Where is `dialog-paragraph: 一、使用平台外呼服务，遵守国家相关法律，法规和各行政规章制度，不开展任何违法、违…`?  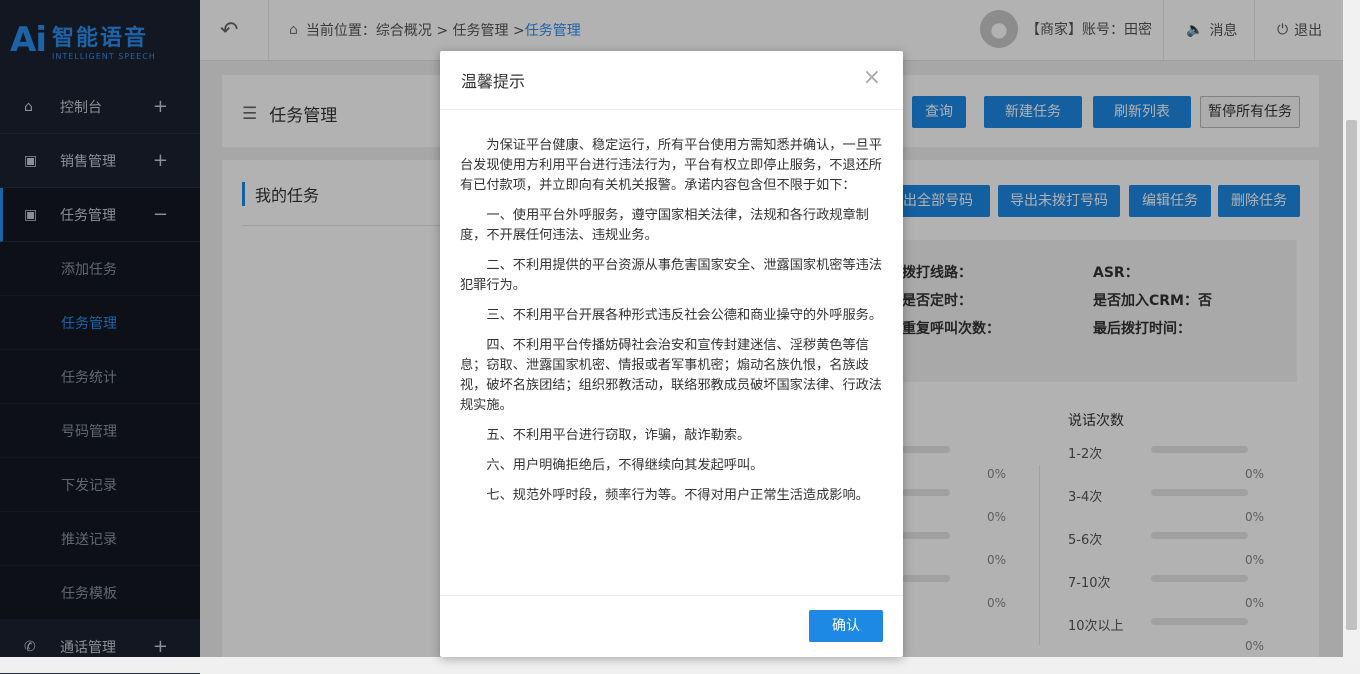
dialog-paragraph: 一、使用平台外呼服务，遵守国家相关法律，法规和各行政规章制度，不开展任何违法、违… is located at coordinates (664, 225).